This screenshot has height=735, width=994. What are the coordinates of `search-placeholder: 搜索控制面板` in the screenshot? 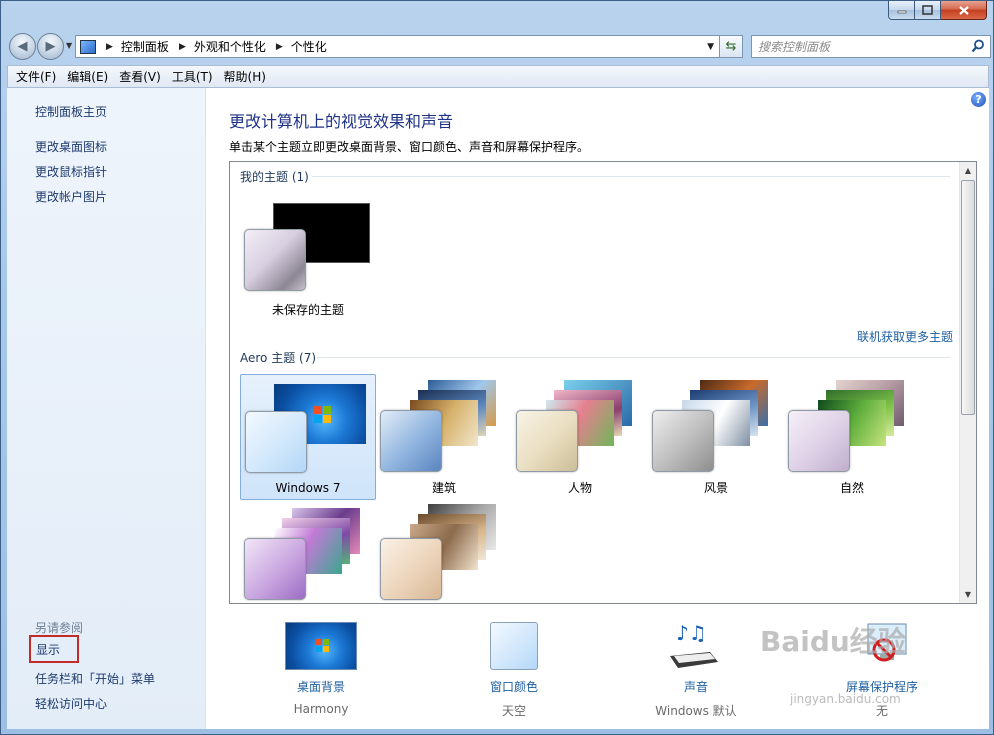 It's located at (794, 47).